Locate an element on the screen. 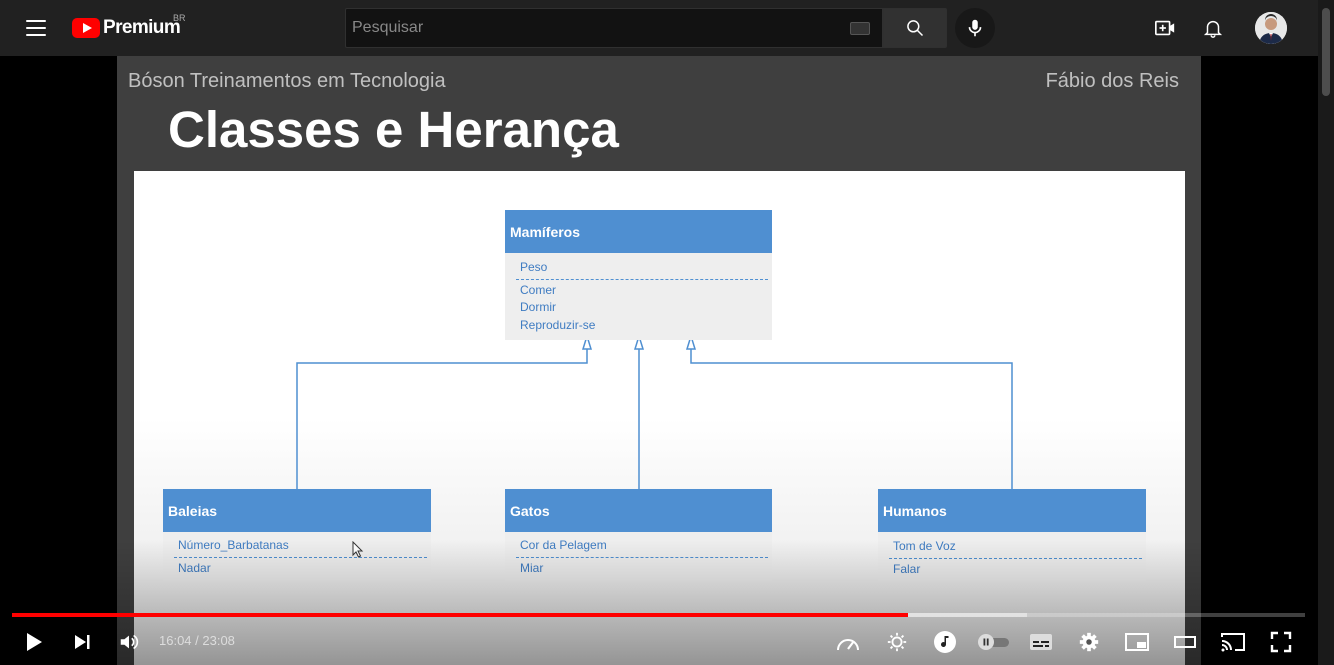 Image resolution: width=1334 pixels, height=665 pixels. volume-button is located at coordinates (129, 642).